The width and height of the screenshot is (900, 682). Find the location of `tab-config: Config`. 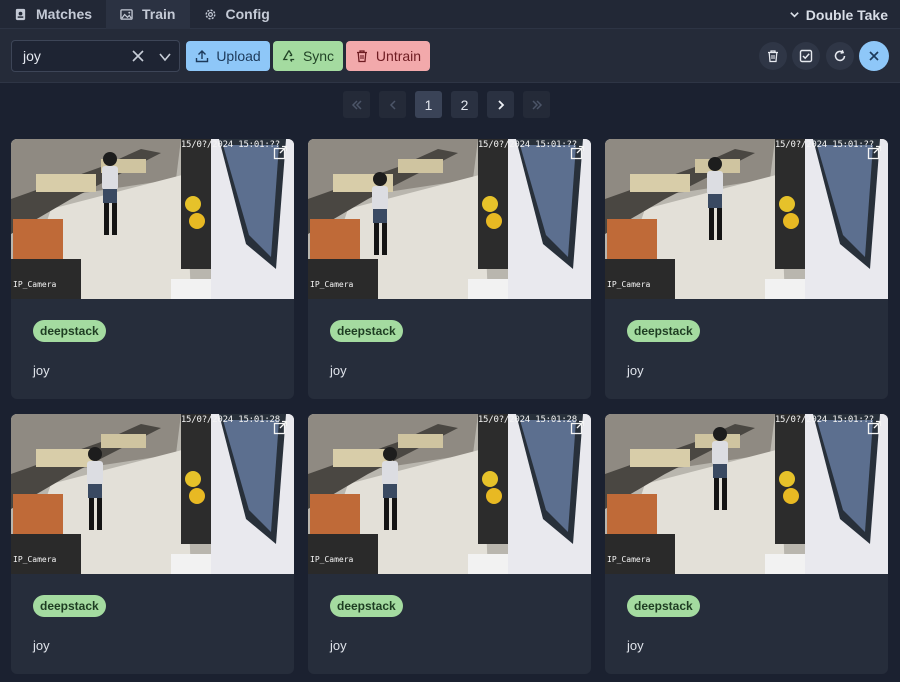

tab-config: Config is located at coordinates (237, 14).